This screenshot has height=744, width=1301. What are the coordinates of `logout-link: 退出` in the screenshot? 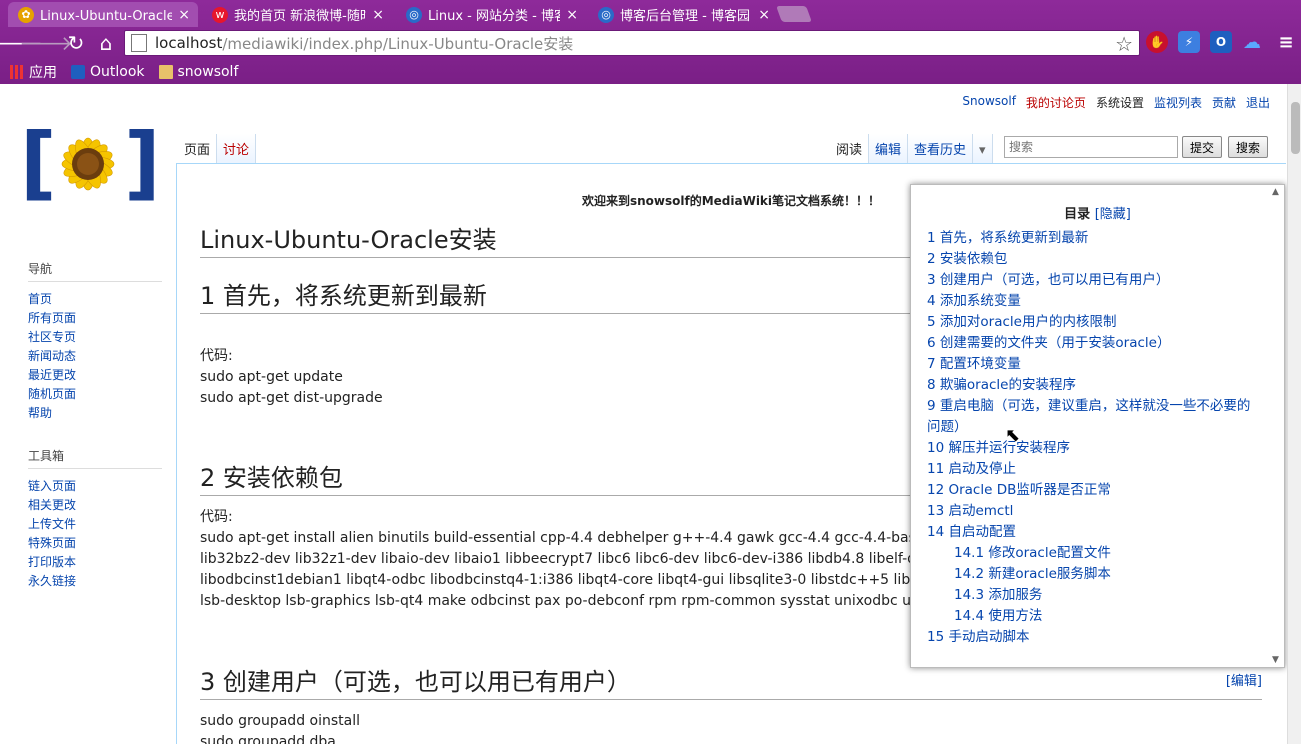 It's located at (1258, 102).